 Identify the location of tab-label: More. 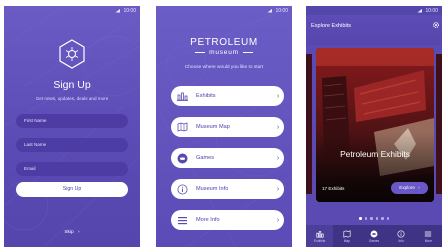
(428, 240).